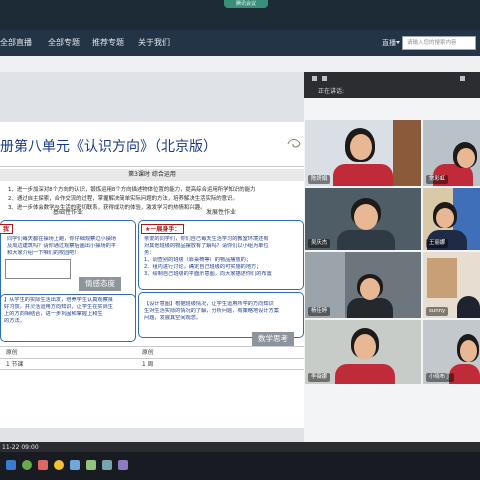 The height and width of the screenshot is (480, 480). I want to click on basic-design-line-3: 上的方向相结合，进一步巩固和掌握上和生, so click(53, 314).